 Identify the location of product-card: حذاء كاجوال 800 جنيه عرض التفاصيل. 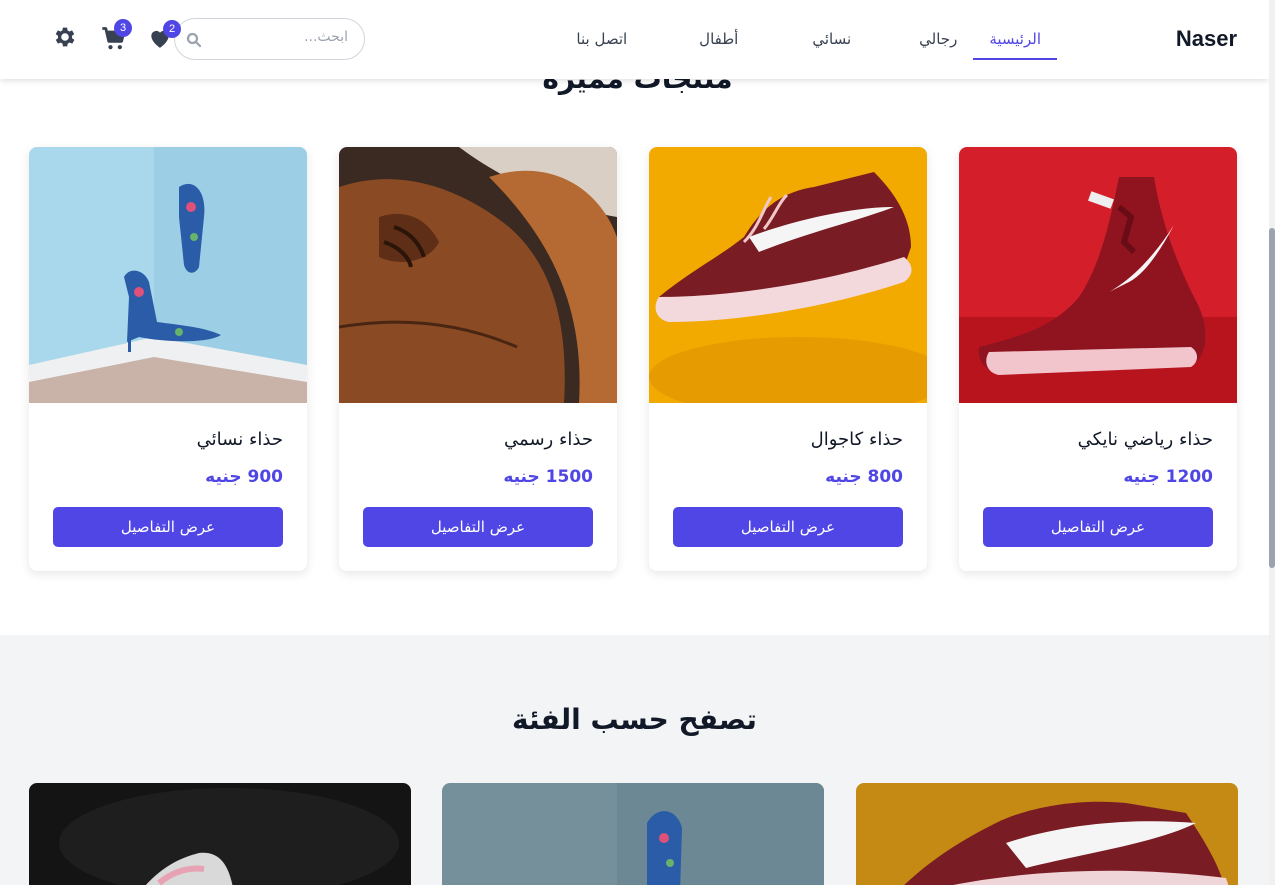
(788, 359).